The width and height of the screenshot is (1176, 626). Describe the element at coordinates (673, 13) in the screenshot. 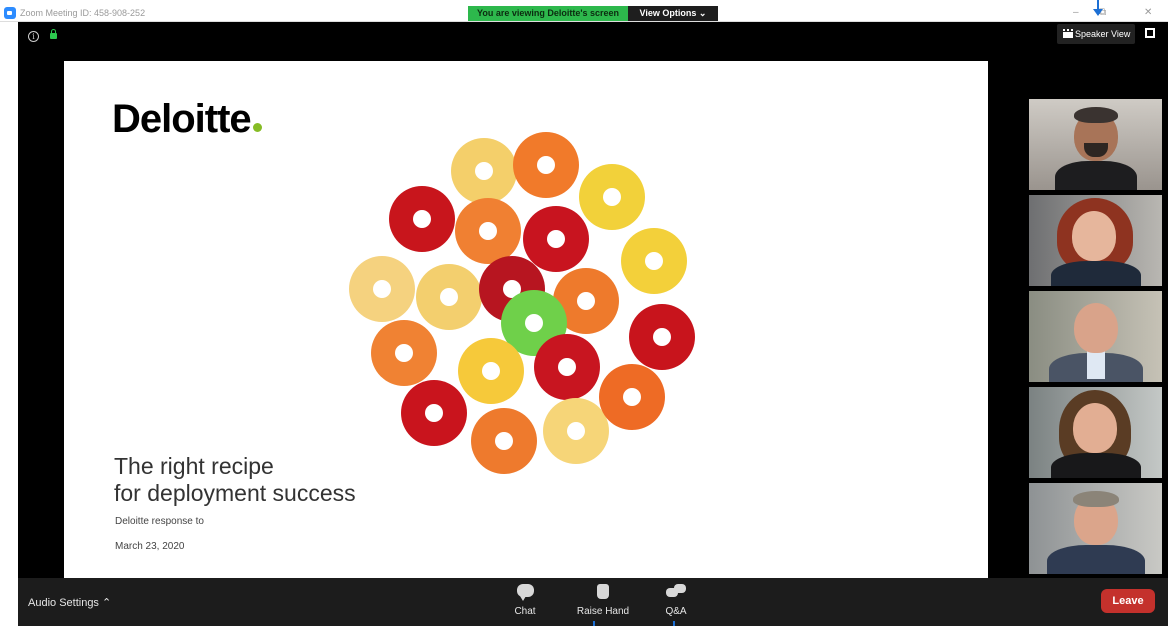

I see `view-options-button: View Options ⌄` at that location.